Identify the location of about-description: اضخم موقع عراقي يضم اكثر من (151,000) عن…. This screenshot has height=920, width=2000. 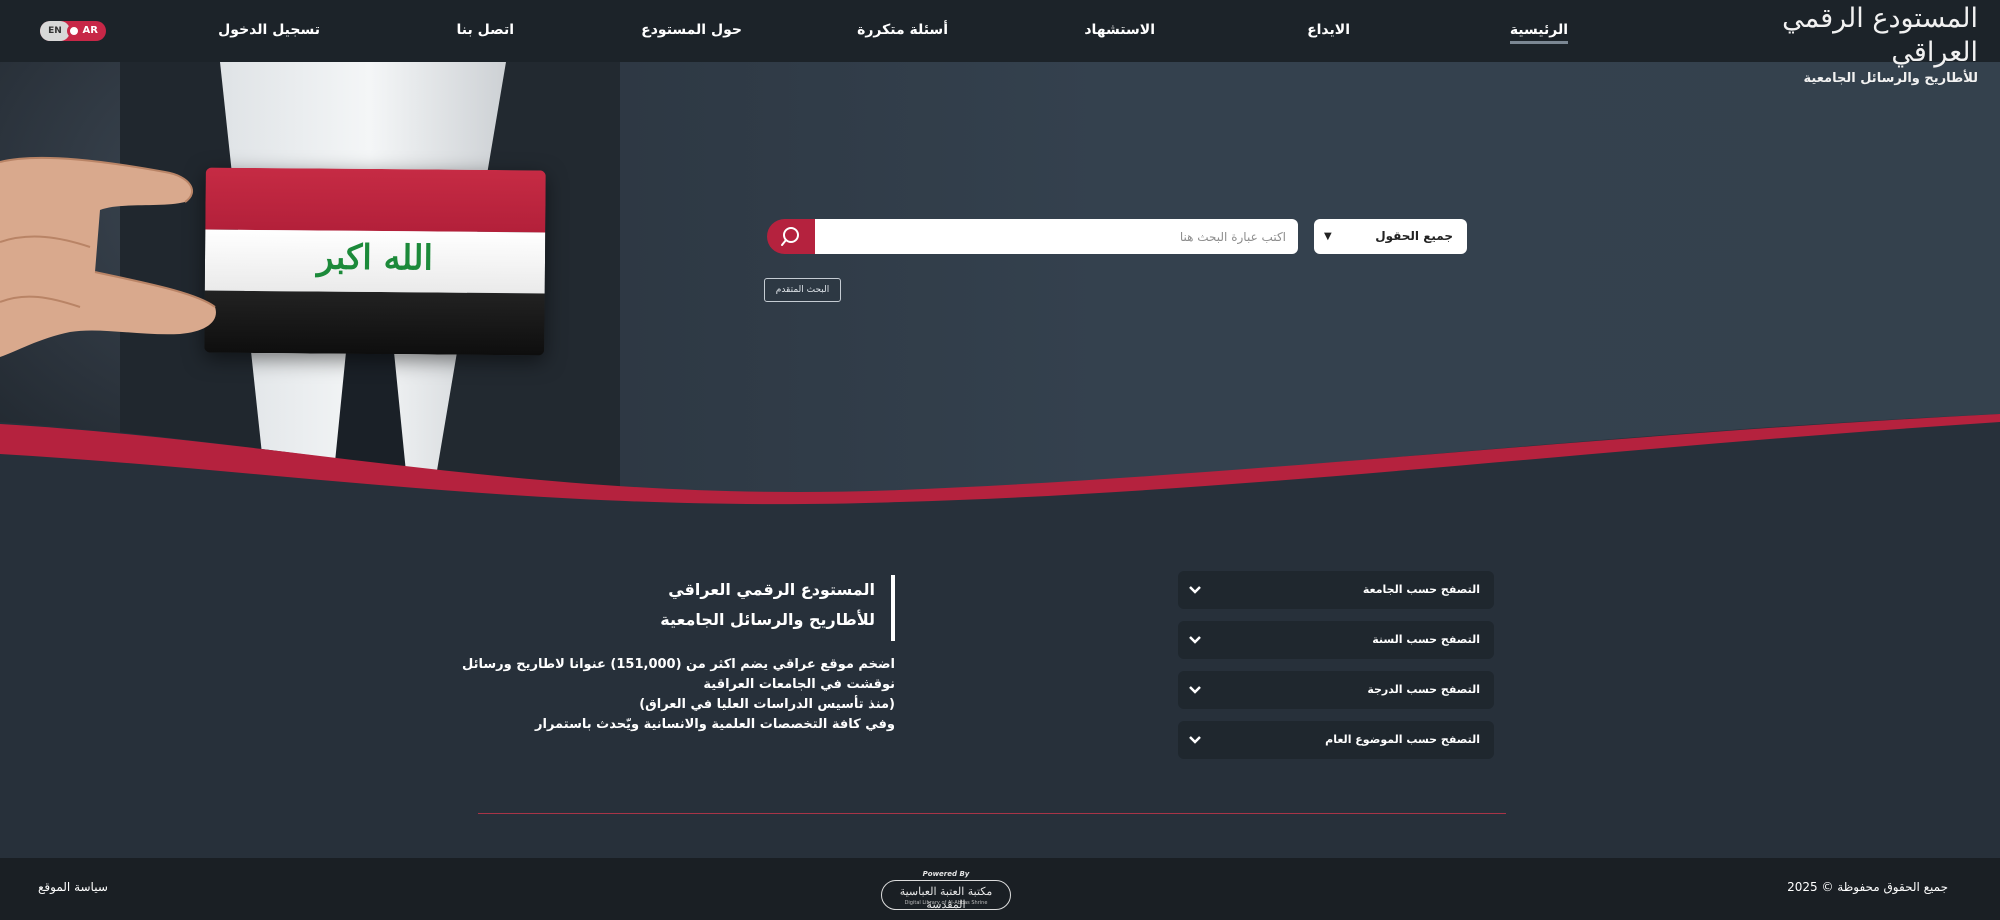
(672, 695).